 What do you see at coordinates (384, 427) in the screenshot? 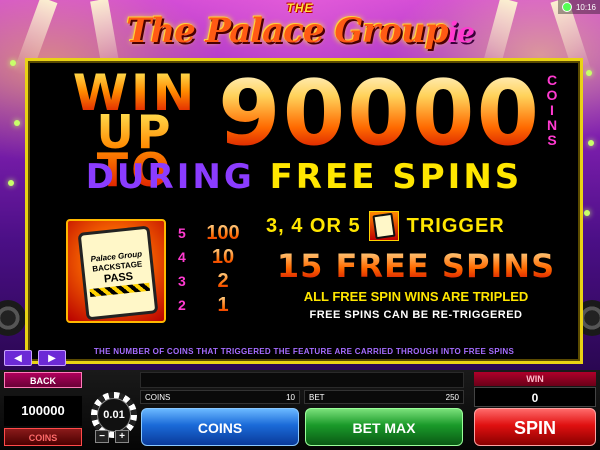
I see `bet-max-button: BET MAX` at bounding box center [384, 427].